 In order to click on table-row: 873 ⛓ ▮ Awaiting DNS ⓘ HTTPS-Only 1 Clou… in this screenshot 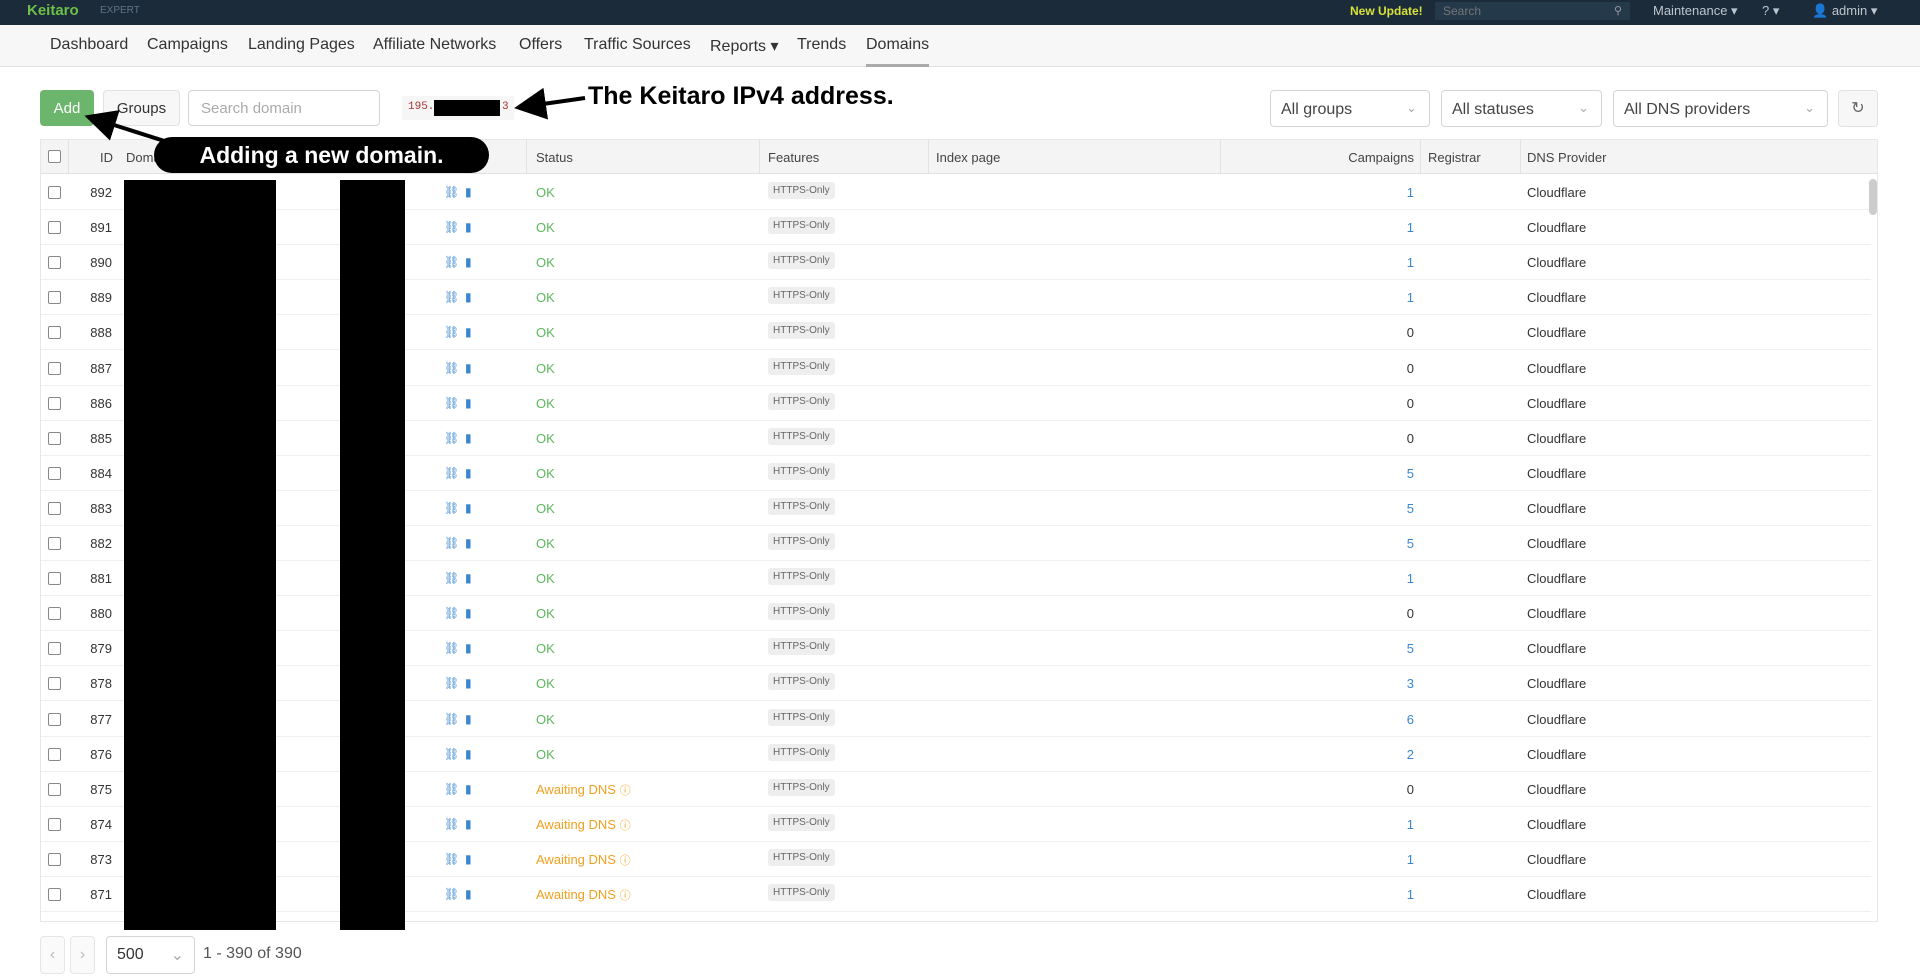, I will do `click(956, 859)`.